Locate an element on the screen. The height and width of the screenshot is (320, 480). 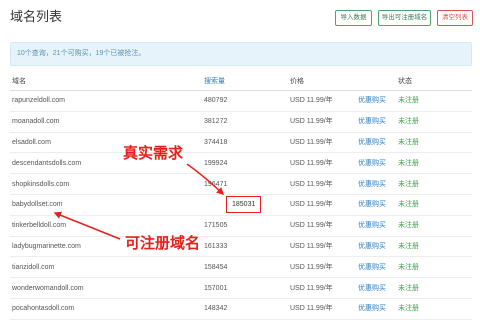
domain-name: tinkerbelldoll.com is located at coordinates (39, 226).